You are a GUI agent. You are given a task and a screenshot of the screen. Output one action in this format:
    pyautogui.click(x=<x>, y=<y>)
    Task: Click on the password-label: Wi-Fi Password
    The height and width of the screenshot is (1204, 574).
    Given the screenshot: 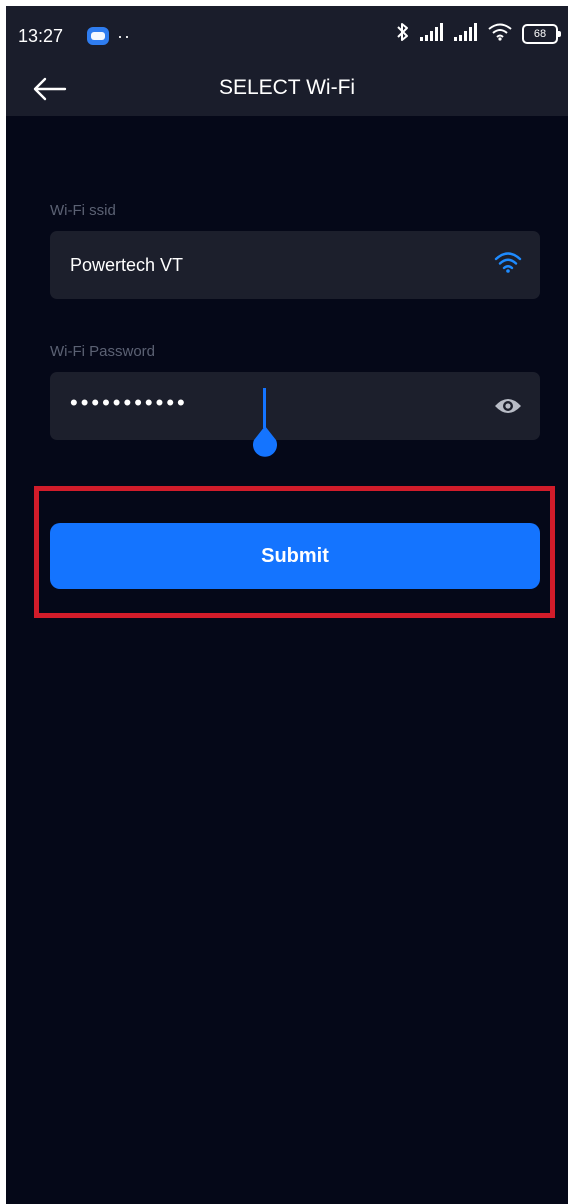 What is the action you would take?
    pyautogui.click(x=103, y=351)
    